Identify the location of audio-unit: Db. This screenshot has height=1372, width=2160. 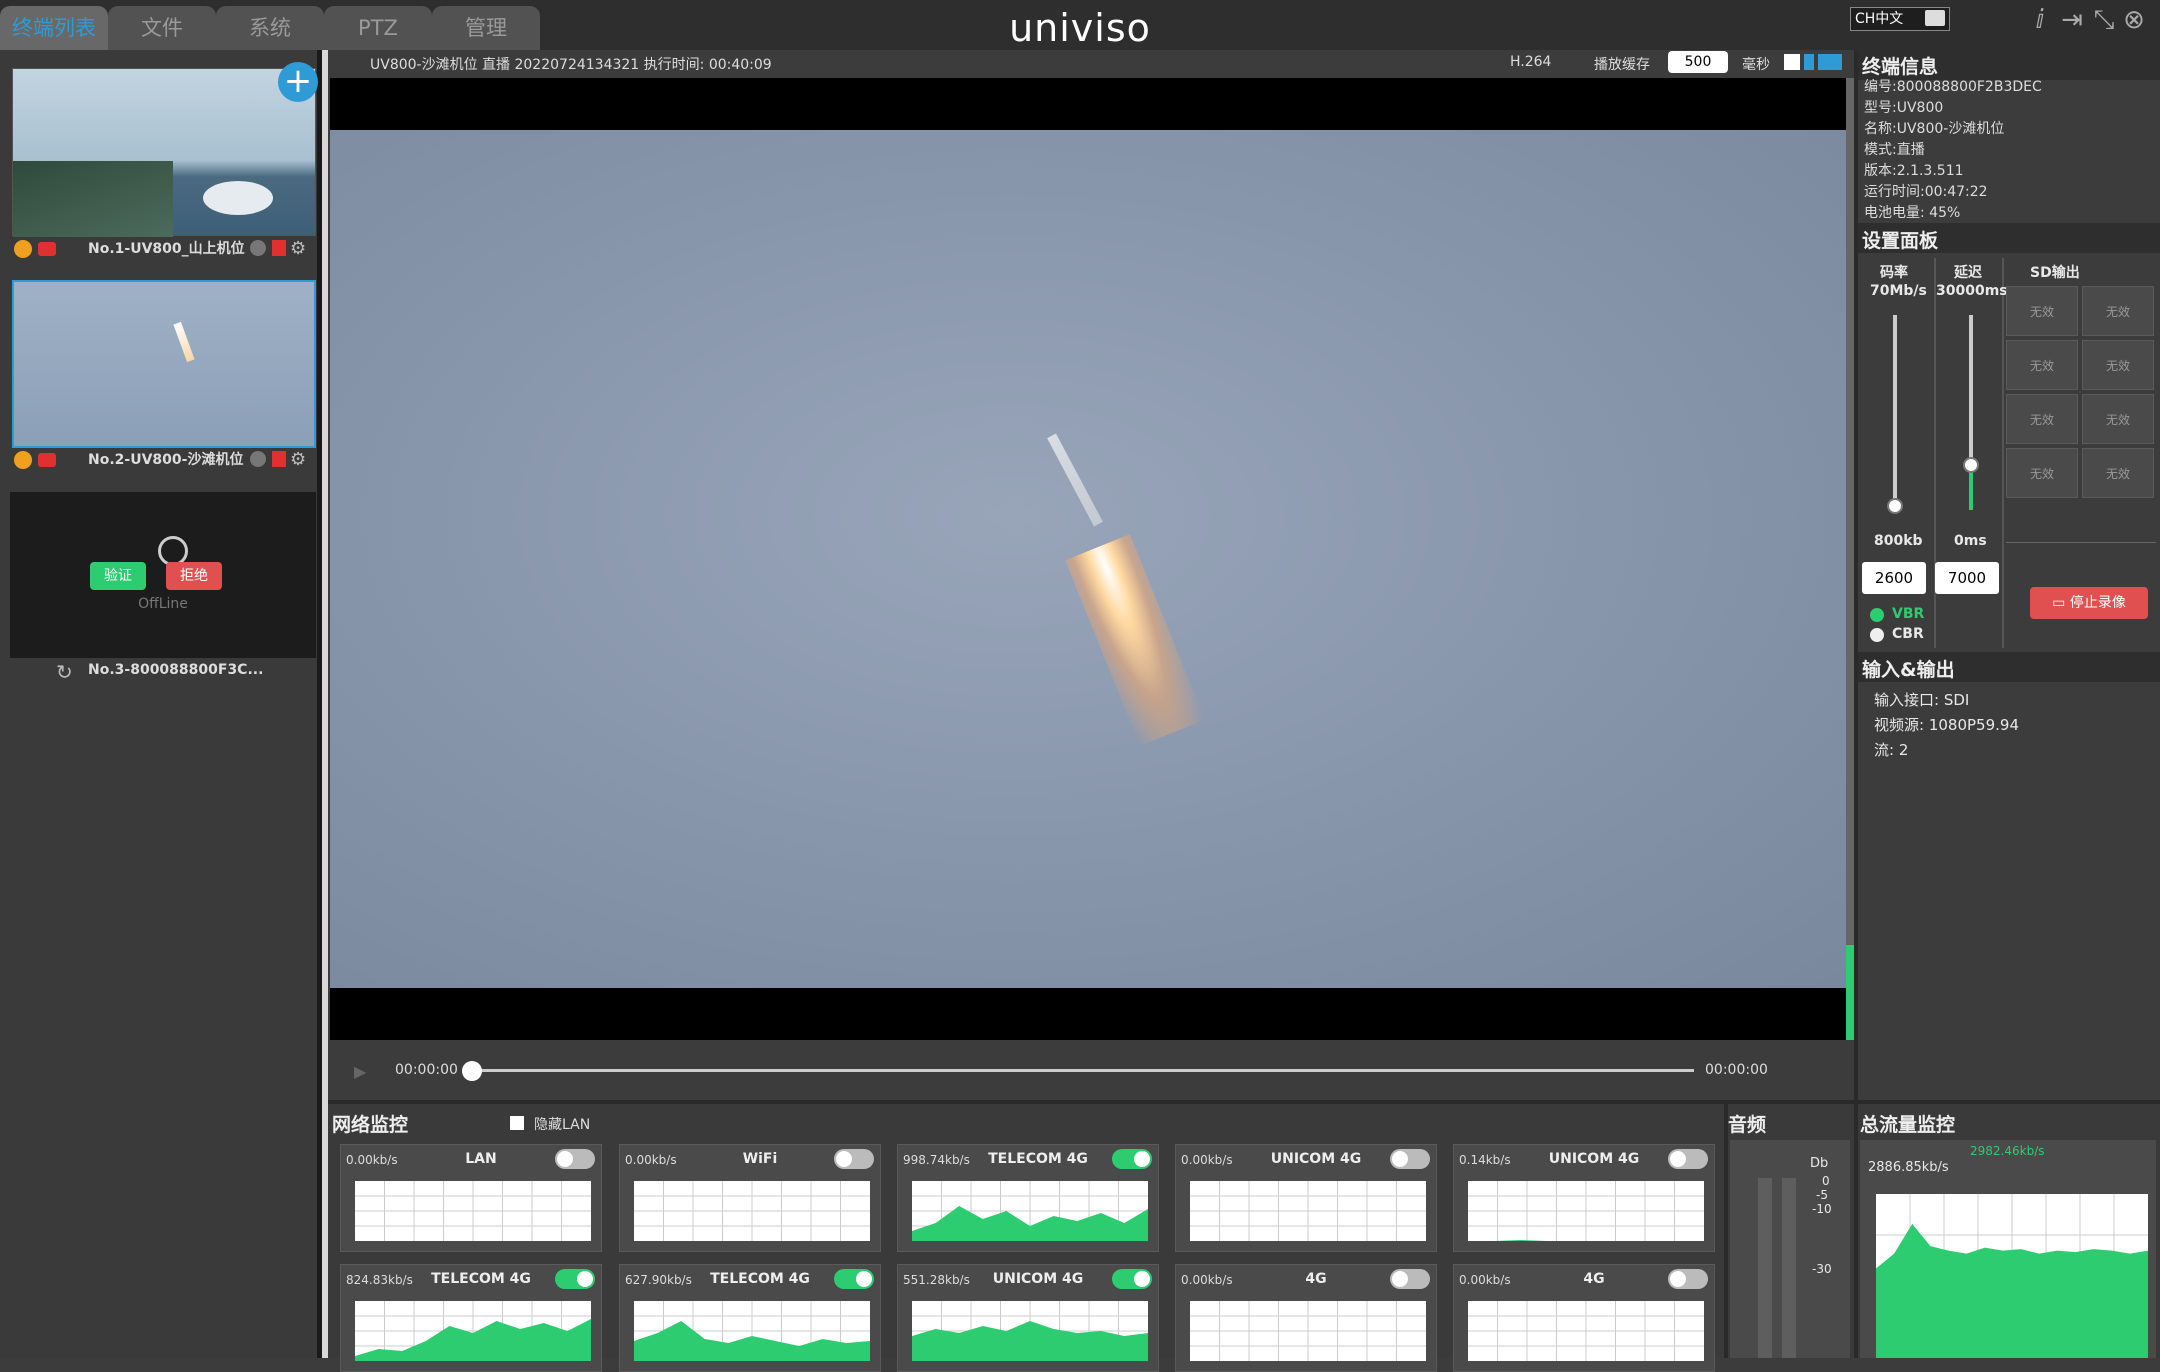
(1819, 1163).